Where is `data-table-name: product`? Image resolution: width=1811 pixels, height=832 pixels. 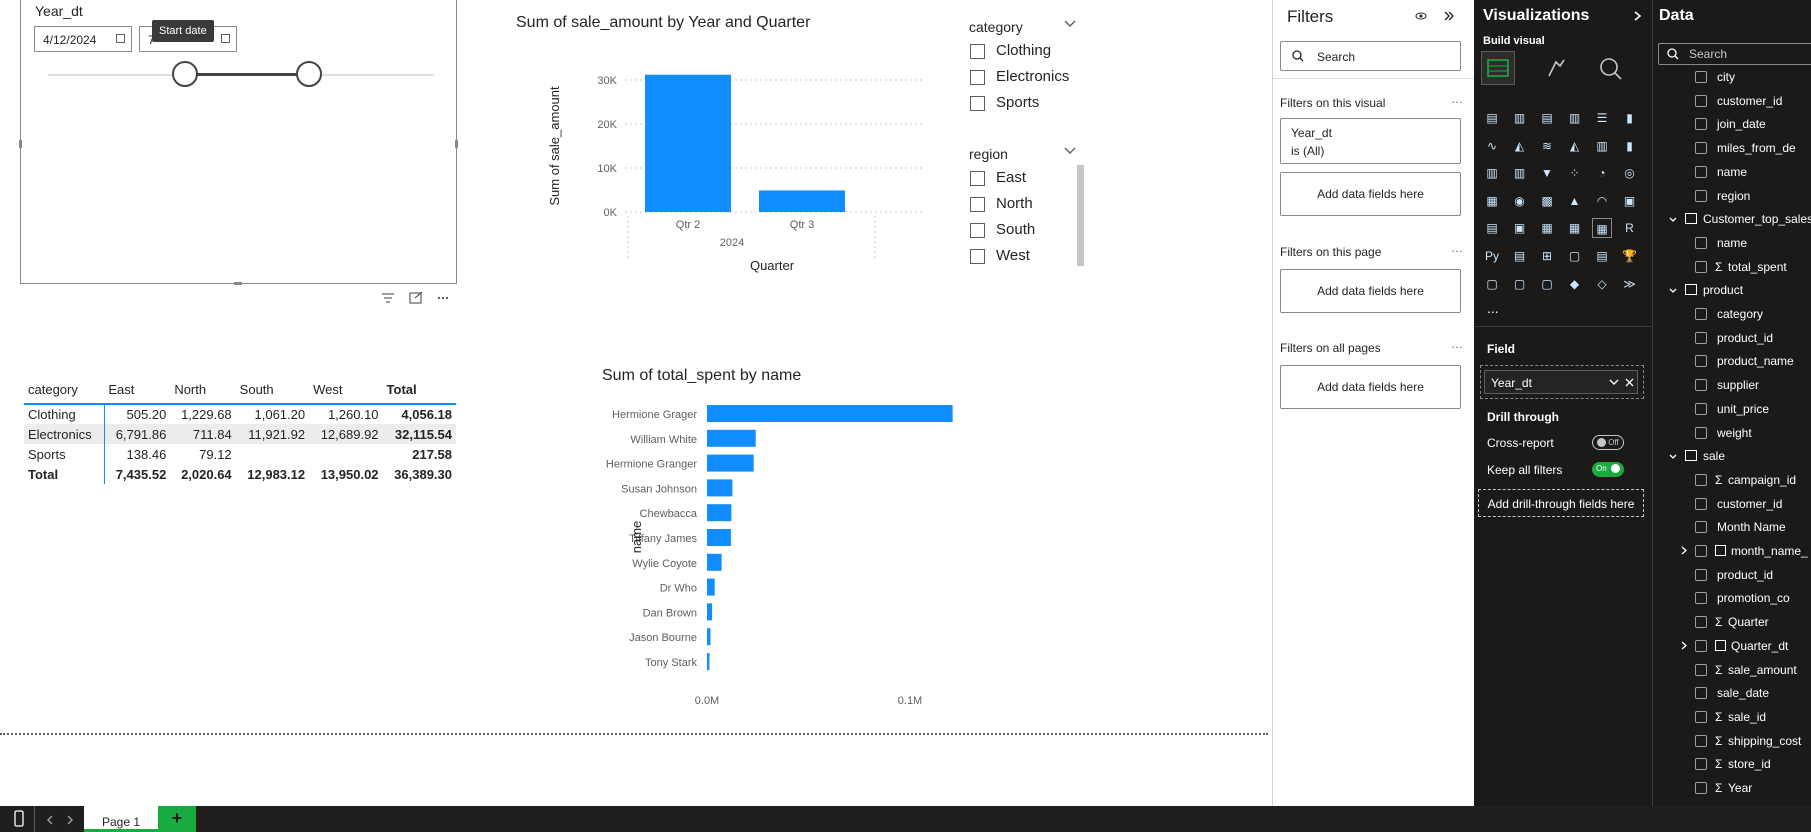
data-table-name: product is located at coordinates (1723, 290).